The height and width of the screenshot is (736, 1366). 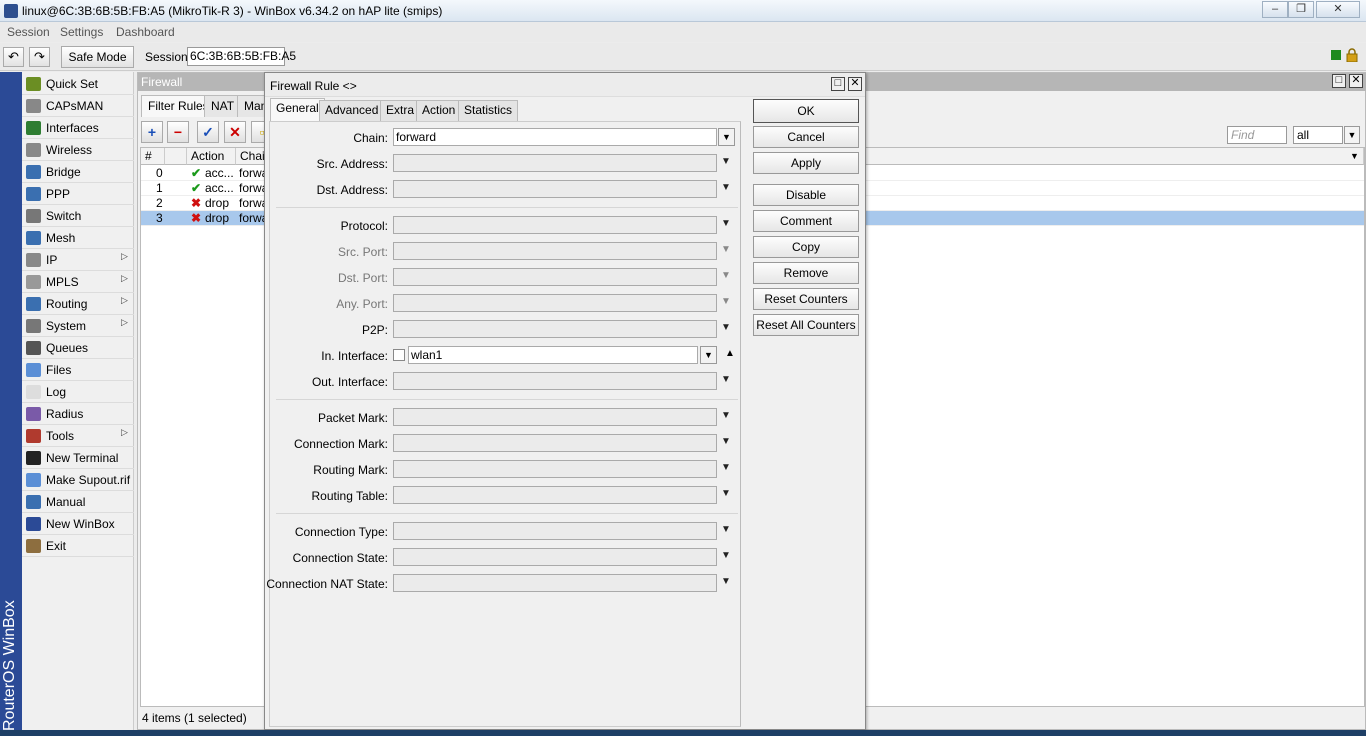 What do you see at coordinates (124, 278) in the screenshot?
I see `submenu-arrow-icon: ▷` at bounding box center [124, 278].